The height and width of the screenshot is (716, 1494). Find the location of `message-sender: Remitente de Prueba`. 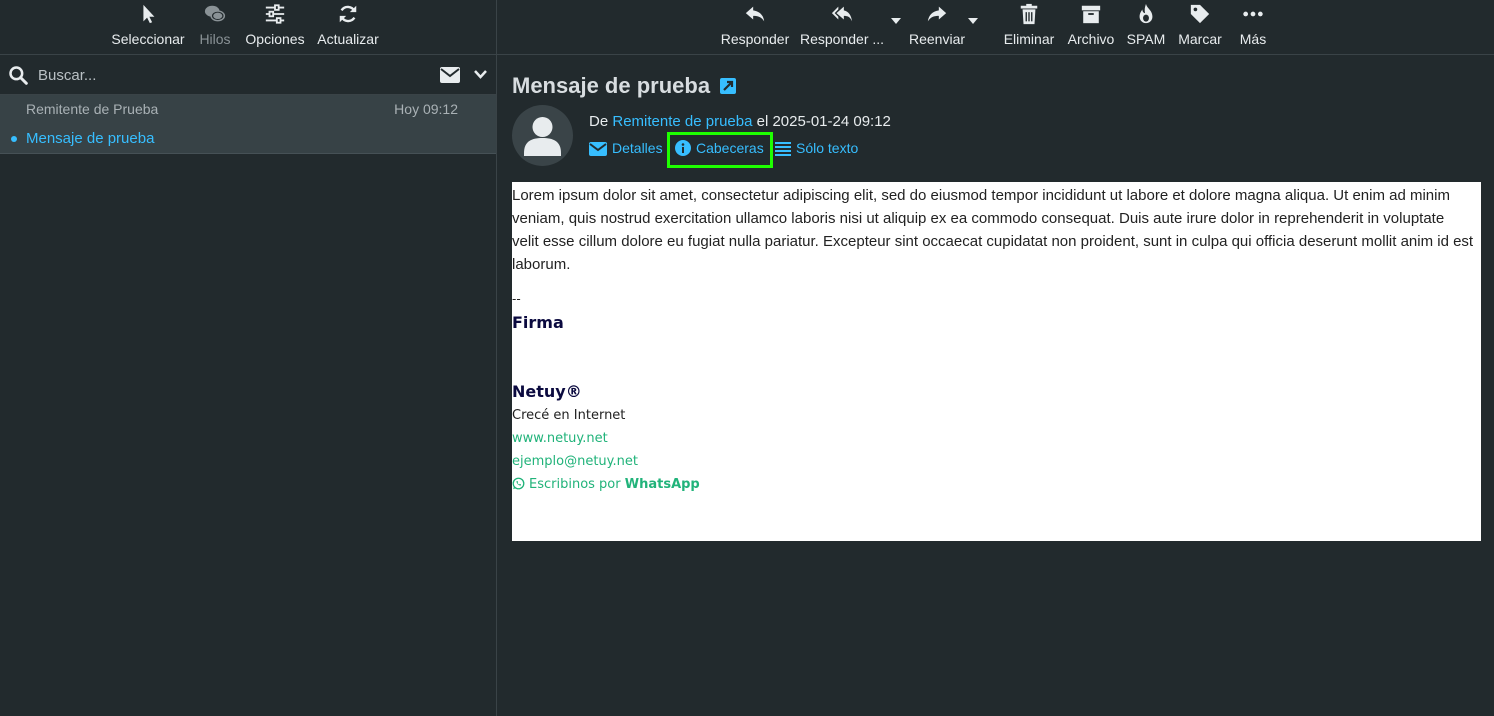

message-sender: Remitente de Prueba is located at coordinates (92, 109).